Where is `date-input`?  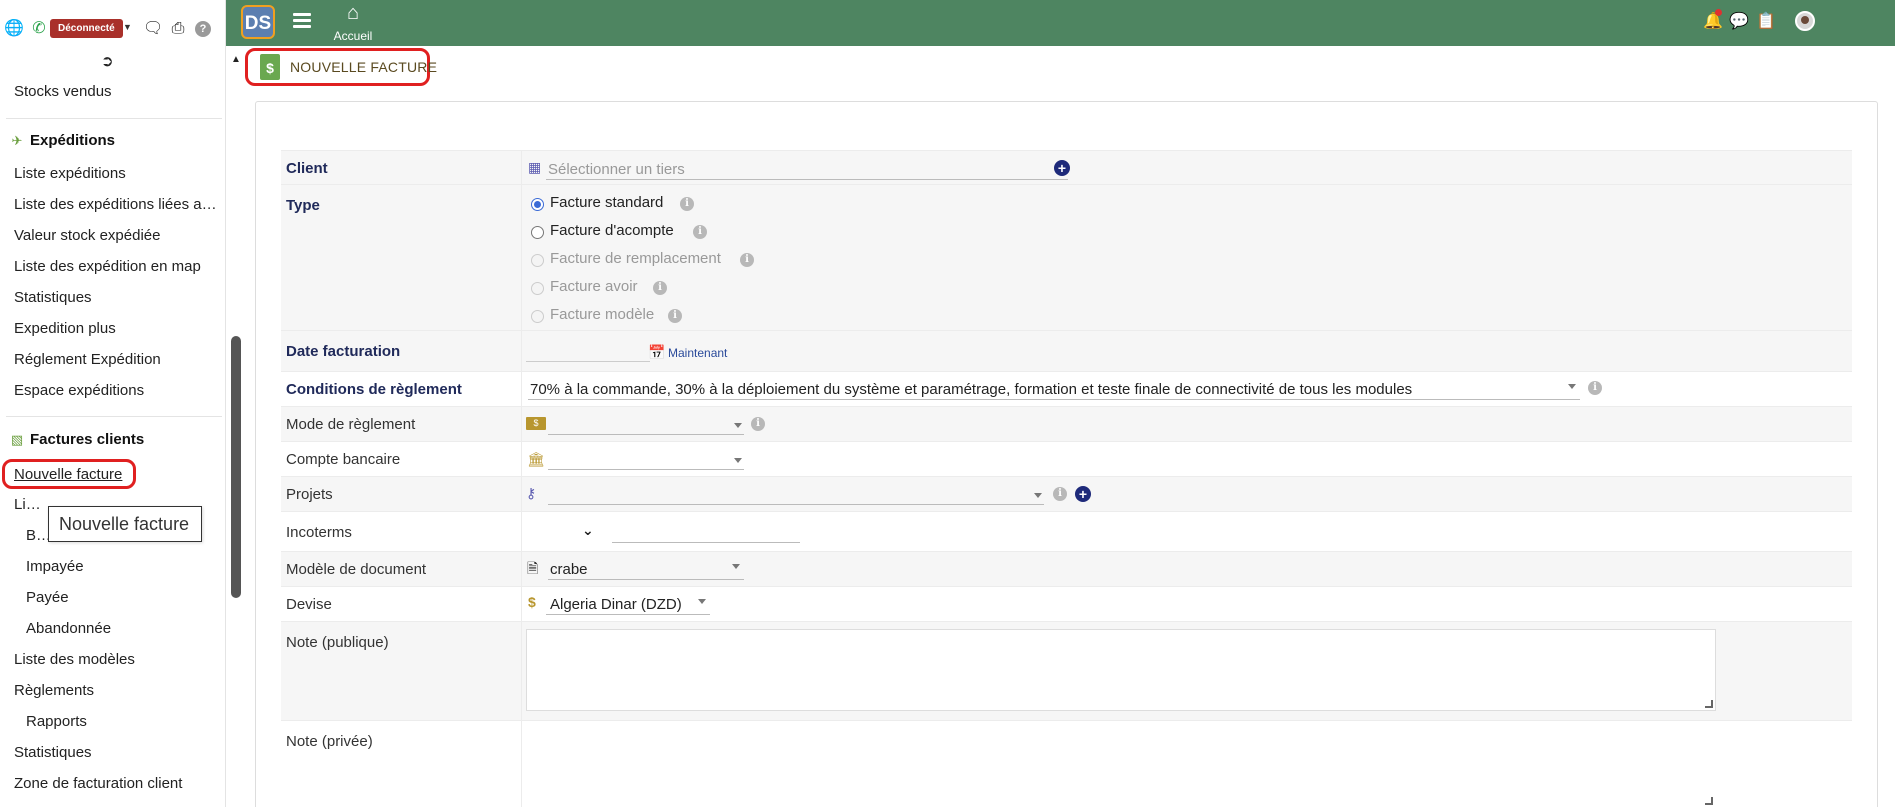 date-input is located at coordinates (588, 351).